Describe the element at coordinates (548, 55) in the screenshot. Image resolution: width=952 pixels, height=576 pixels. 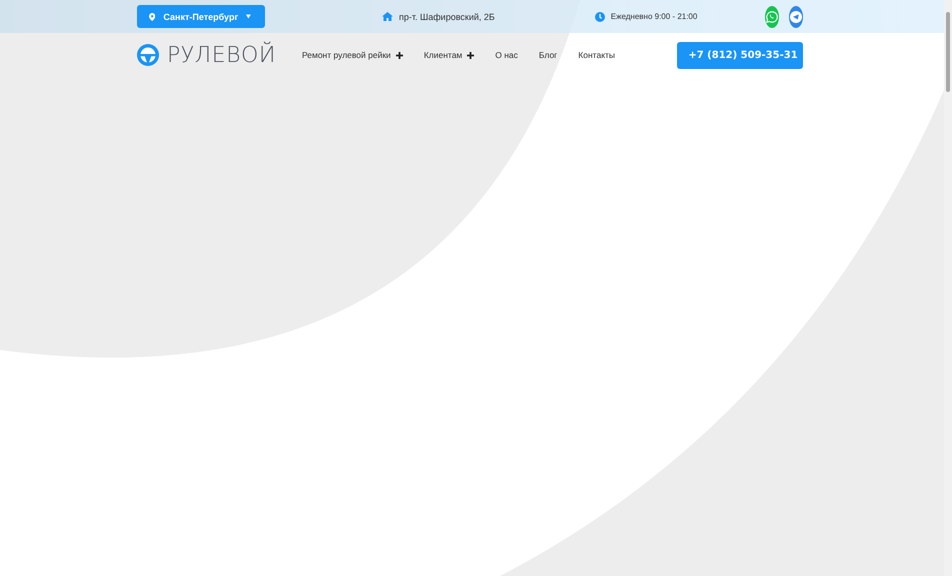
I see `nav-link: Блог` at that location.